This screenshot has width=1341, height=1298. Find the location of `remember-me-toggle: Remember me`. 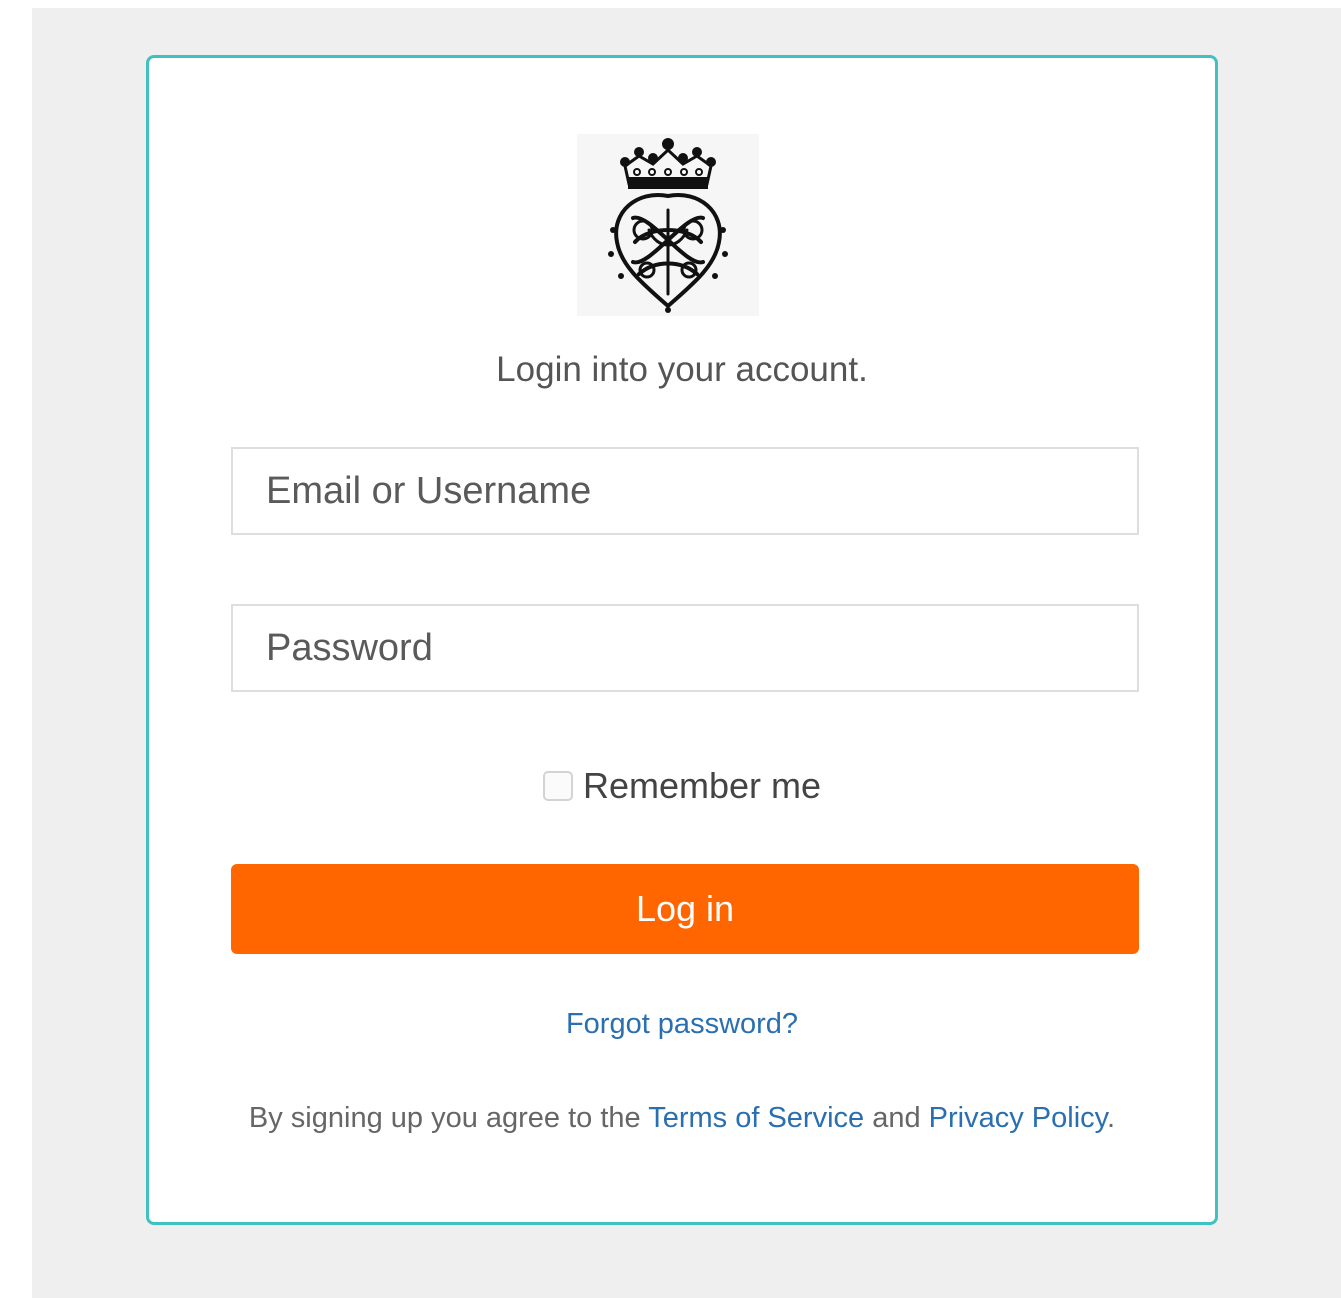

remember-me-toggle: Remember me is located at coordinates (682, 786).